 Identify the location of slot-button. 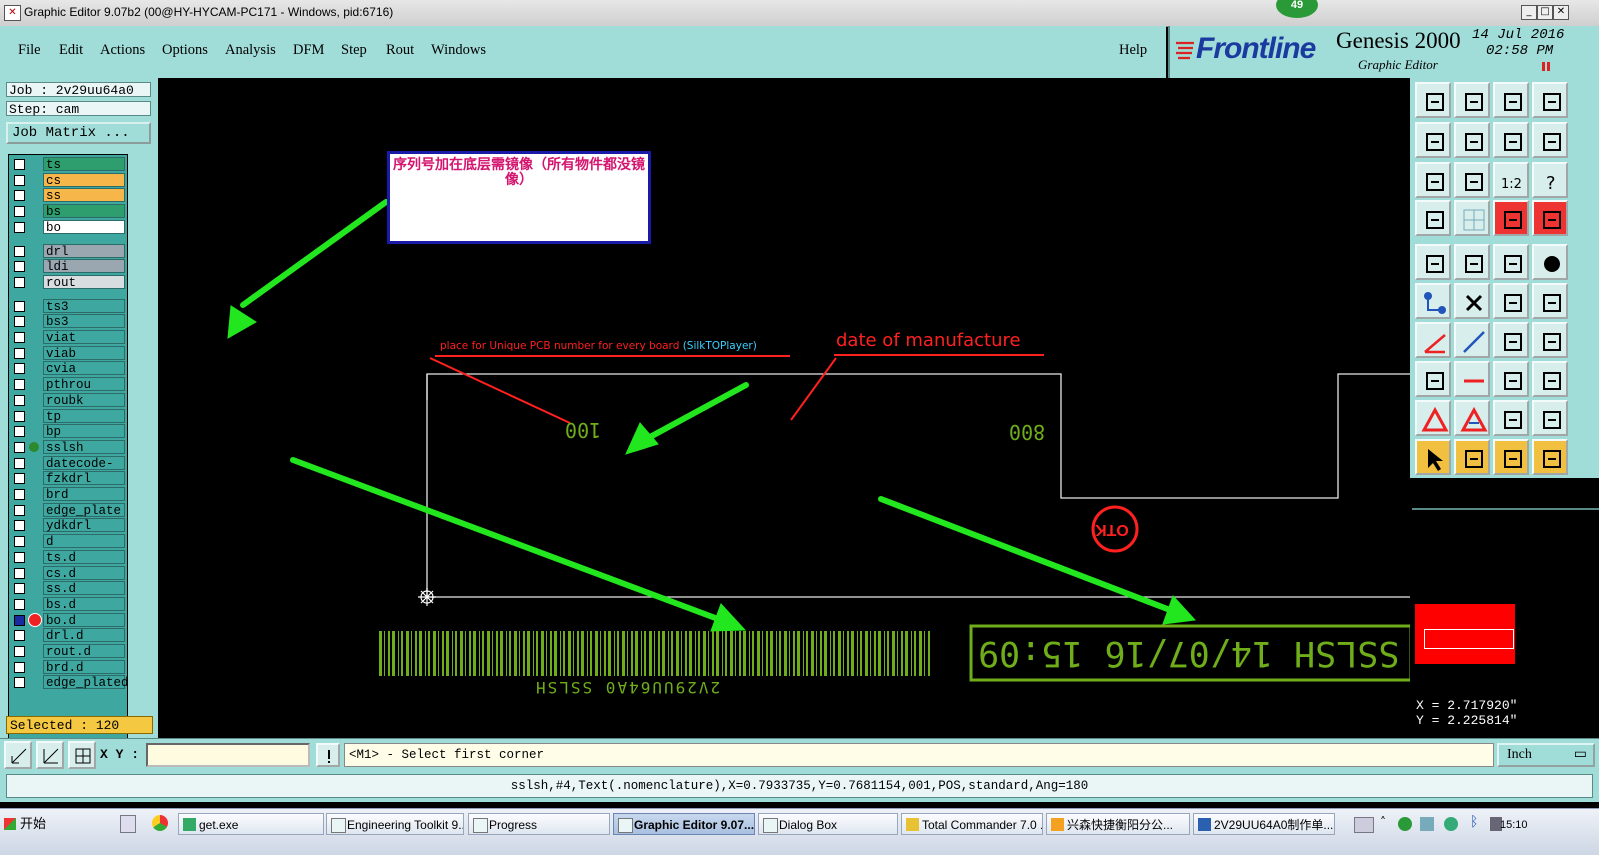
(1472, 262).